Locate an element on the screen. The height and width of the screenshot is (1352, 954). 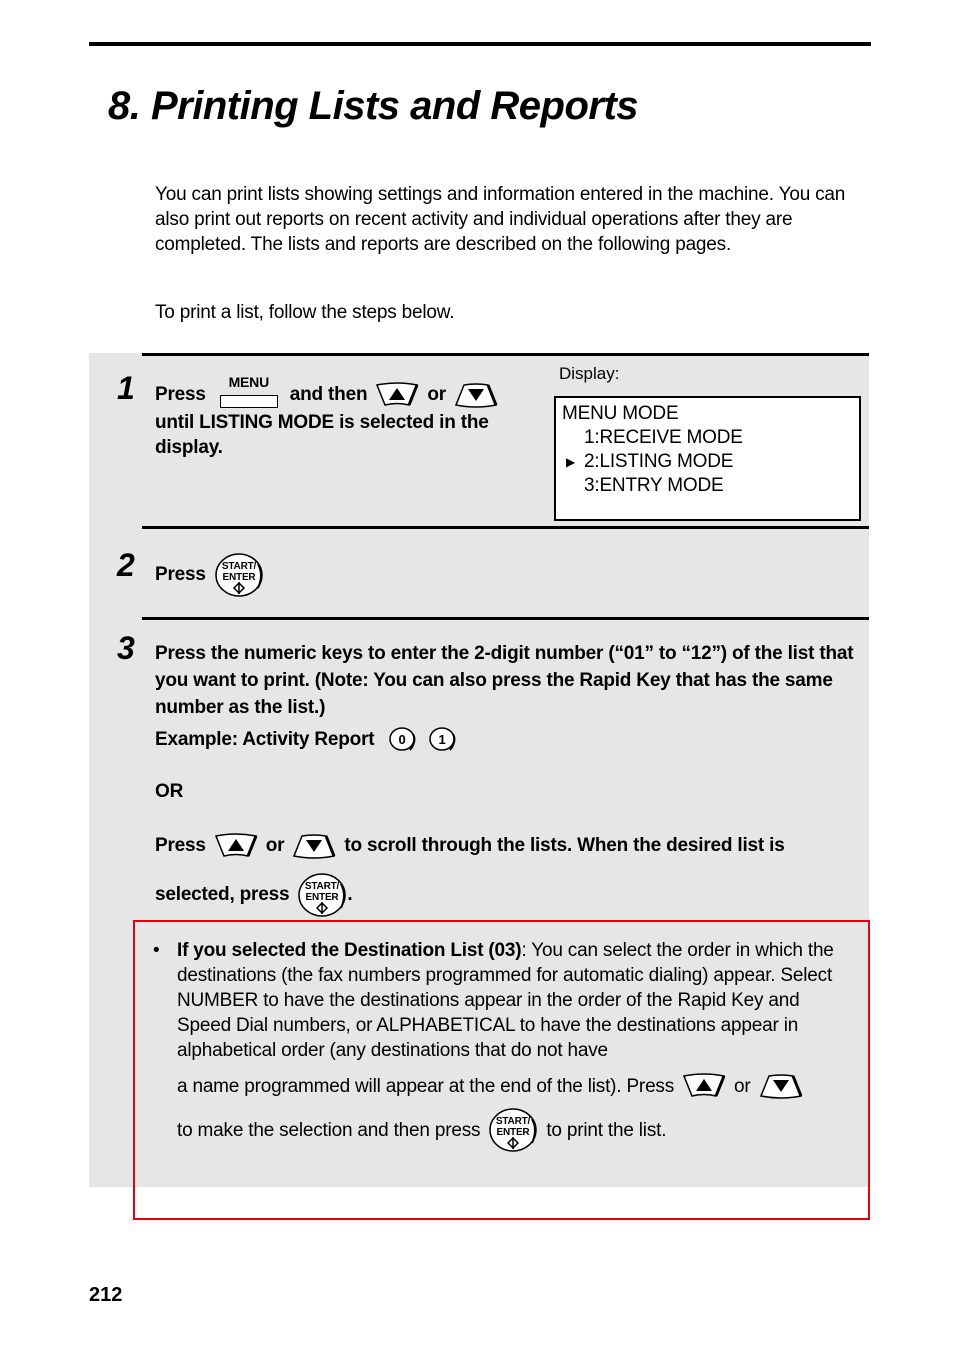
step-3-selected-instruction: selected, press START/ENTER . is located at coordinates (254, 895).